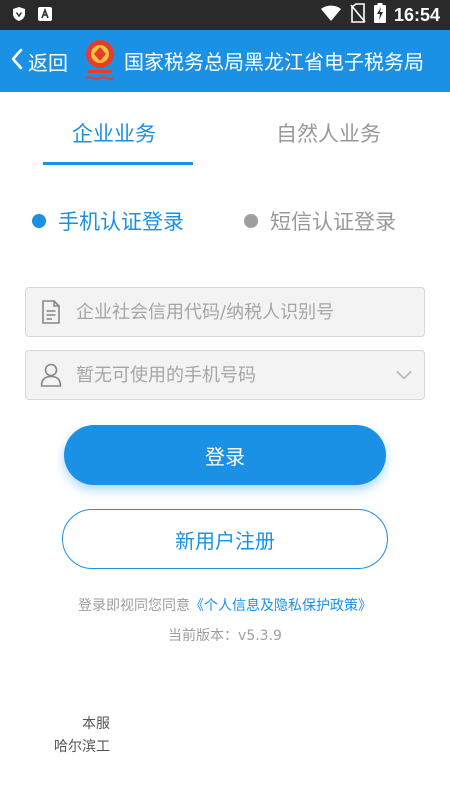 This screenshot has height=800, width=450. What do you see at coordinates (225, 221) in the screenshot?
I see `login-method-options: 手机认证登录 短信认证登录` at bounding box center [225, 221].